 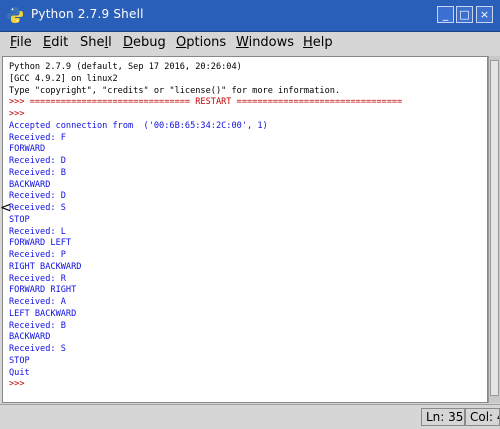 I want to click on shell-line: Received: F, so click(x=37, y=137).